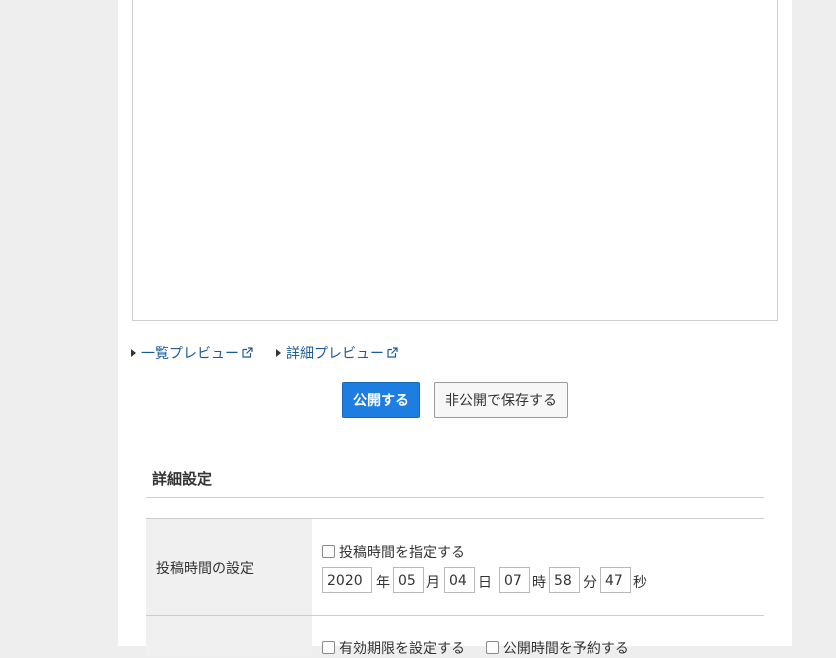 The width and height of the screenshot is (836, 658). Describe the element at coordinates (408, 580) in the screenshot. I see `month-input: 05` at that location.